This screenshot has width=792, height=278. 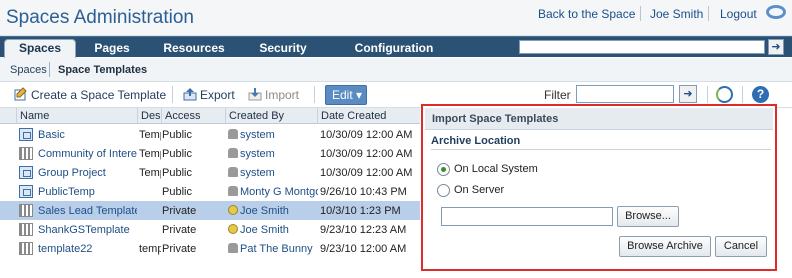 I want to click on created-by-cell: Joe Smith, so click(x=273, y=211).